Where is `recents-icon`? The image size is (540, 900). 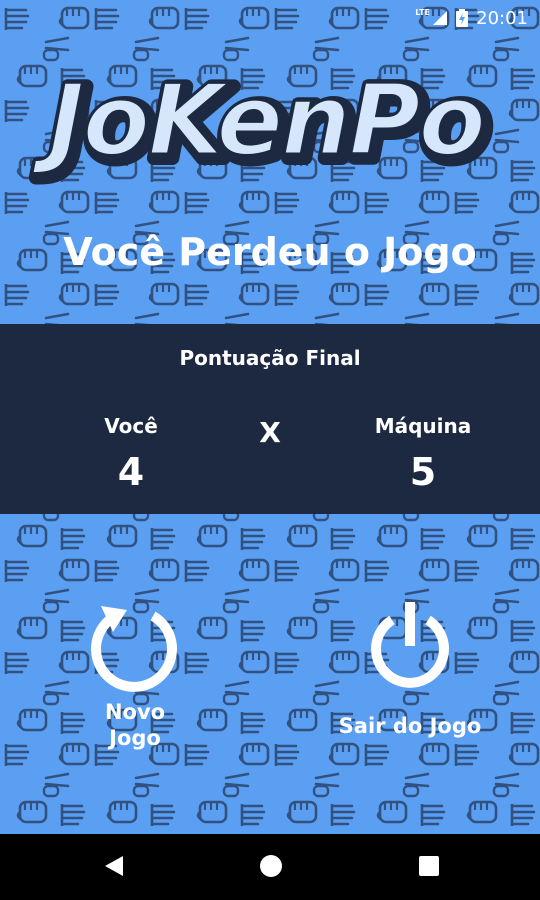
recents-icon is located at coordinates (429, 868).